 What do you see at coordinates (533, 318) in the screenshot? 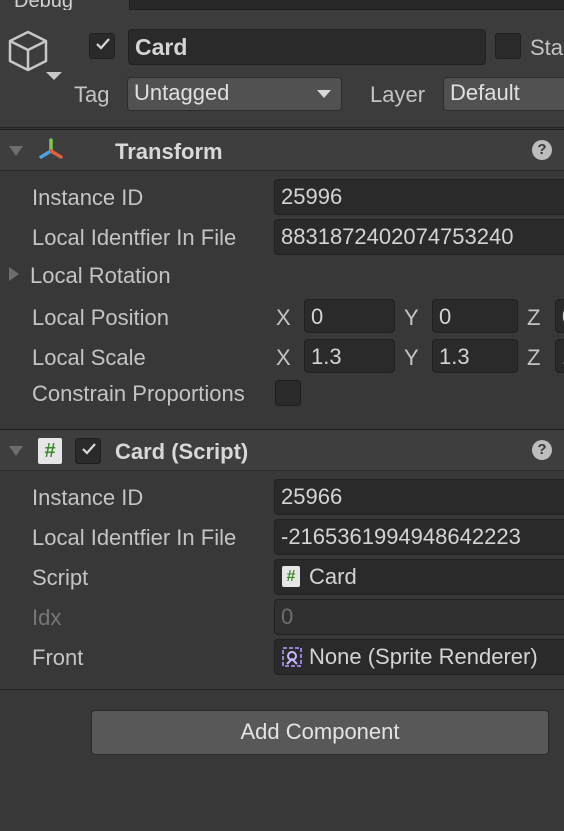
I see `position-z-label: Z` at bounding box center [533, 318].